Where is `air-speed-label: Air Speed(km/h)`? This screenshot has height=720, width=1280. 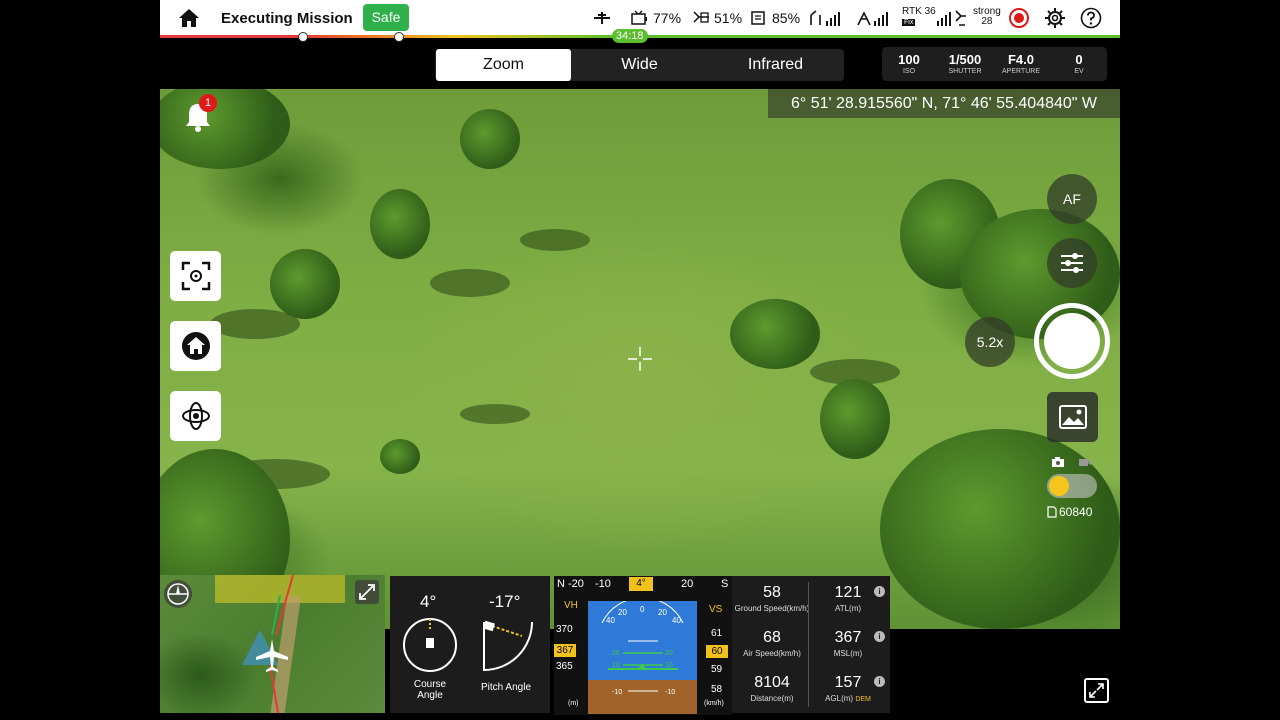 air-speed-label: Air Speed(km/h) is located at coordinates (772, 653).